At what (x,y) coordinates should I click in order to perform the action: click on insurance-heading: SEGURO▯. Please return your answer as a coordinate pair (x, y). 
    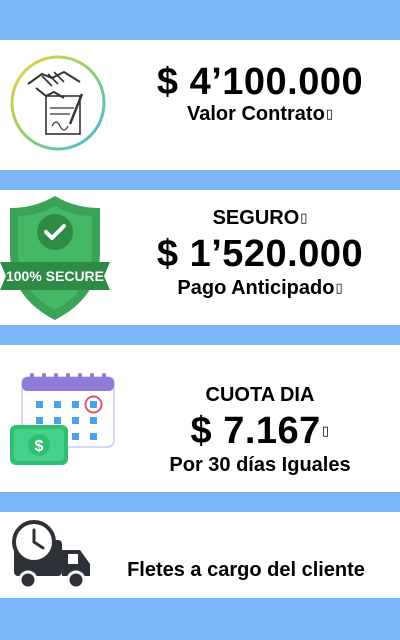
    Looking at the image, I should click on (260, 218).